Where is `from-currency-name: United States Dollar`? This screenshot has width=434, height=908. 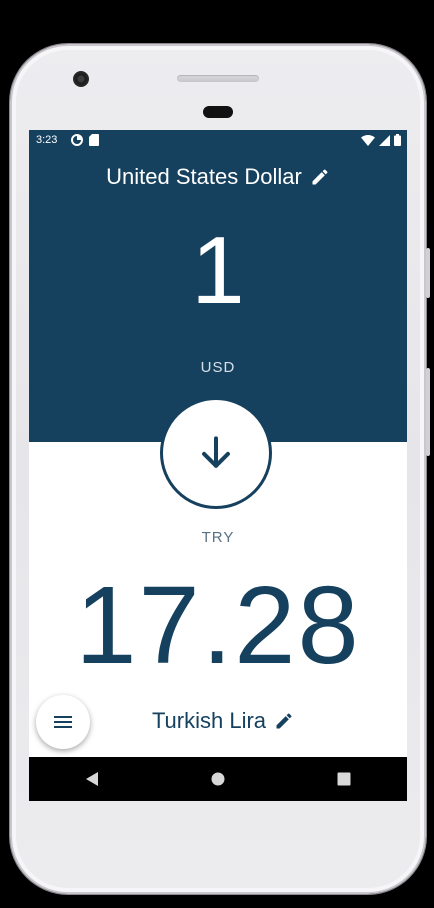
from-currency-name: United States Dollar is located at coordinates (204, 176).